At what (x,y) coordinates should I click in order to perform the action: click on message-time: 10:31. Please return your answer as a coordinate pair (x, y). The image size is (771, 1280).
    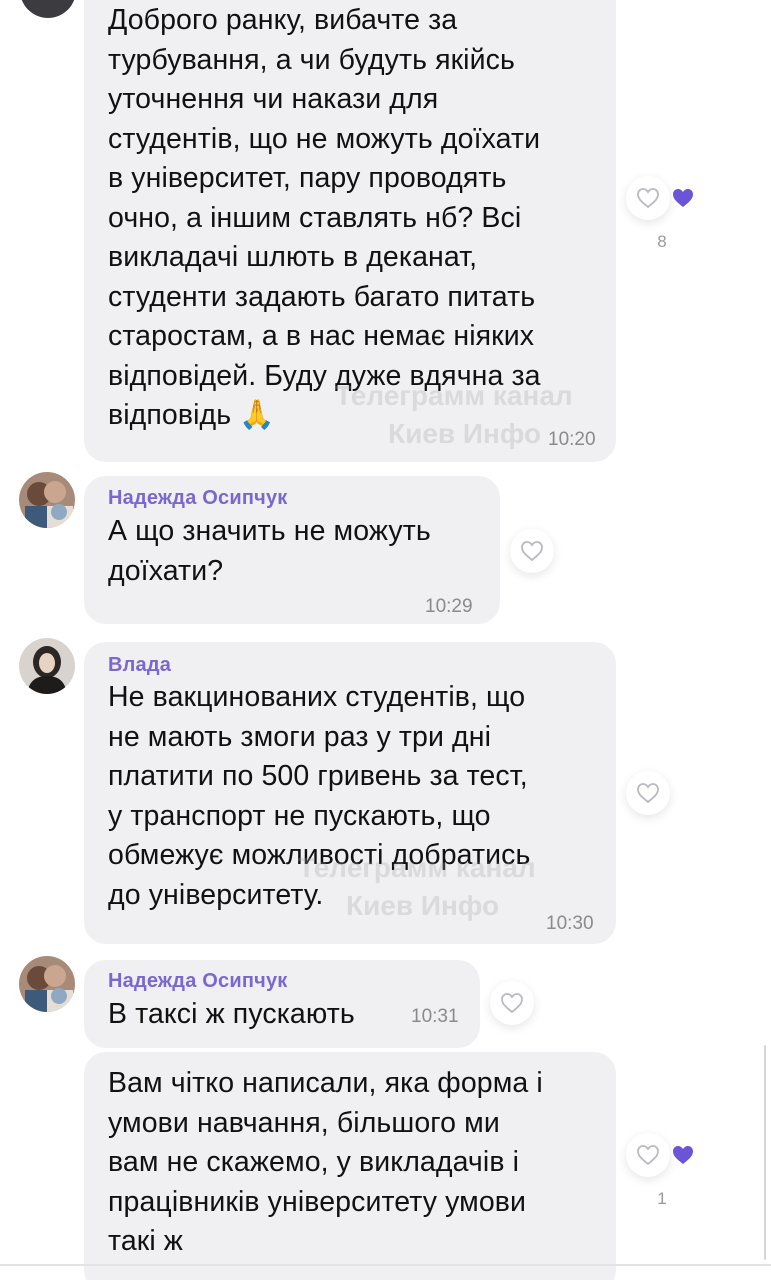
    Looking at the image, I should click on (435, 1016).